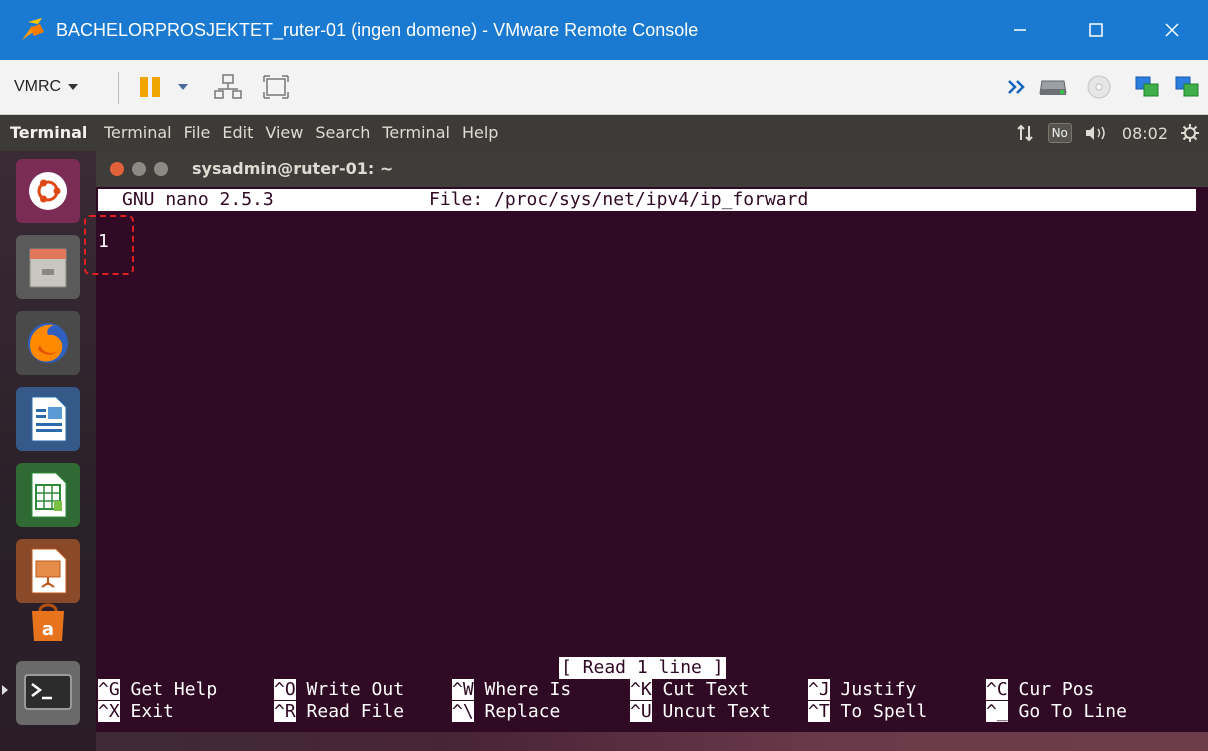  Describe the element at coordinates (706, 689) in the screenshot. I see `shortcut-label: Cut Text` at that location.